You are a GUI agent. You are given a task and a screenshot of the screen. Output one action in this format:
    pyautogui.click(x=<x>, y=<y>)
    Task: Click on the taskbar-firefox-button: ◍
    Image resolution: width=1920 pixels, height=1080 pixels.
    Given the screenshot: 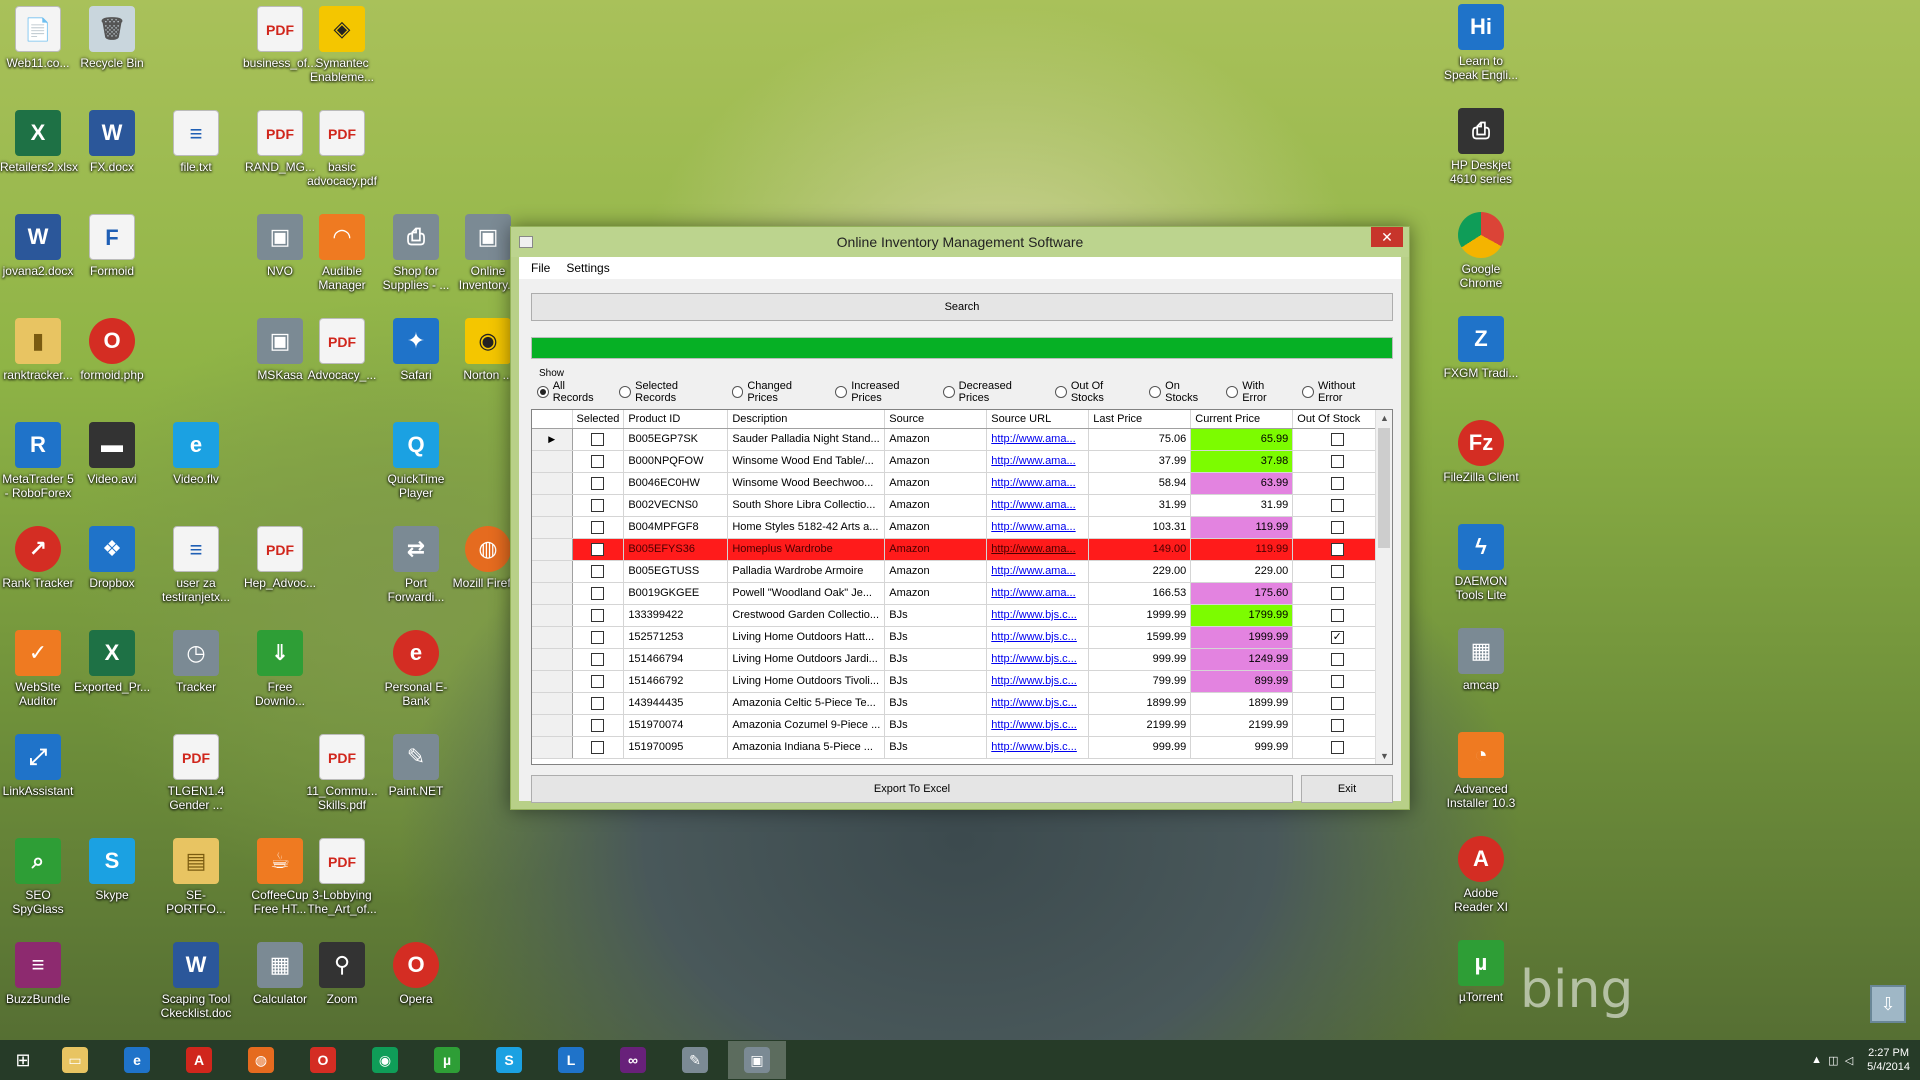 What is the action you would take?
    pyautogui.click(x=261, y=1060)
    